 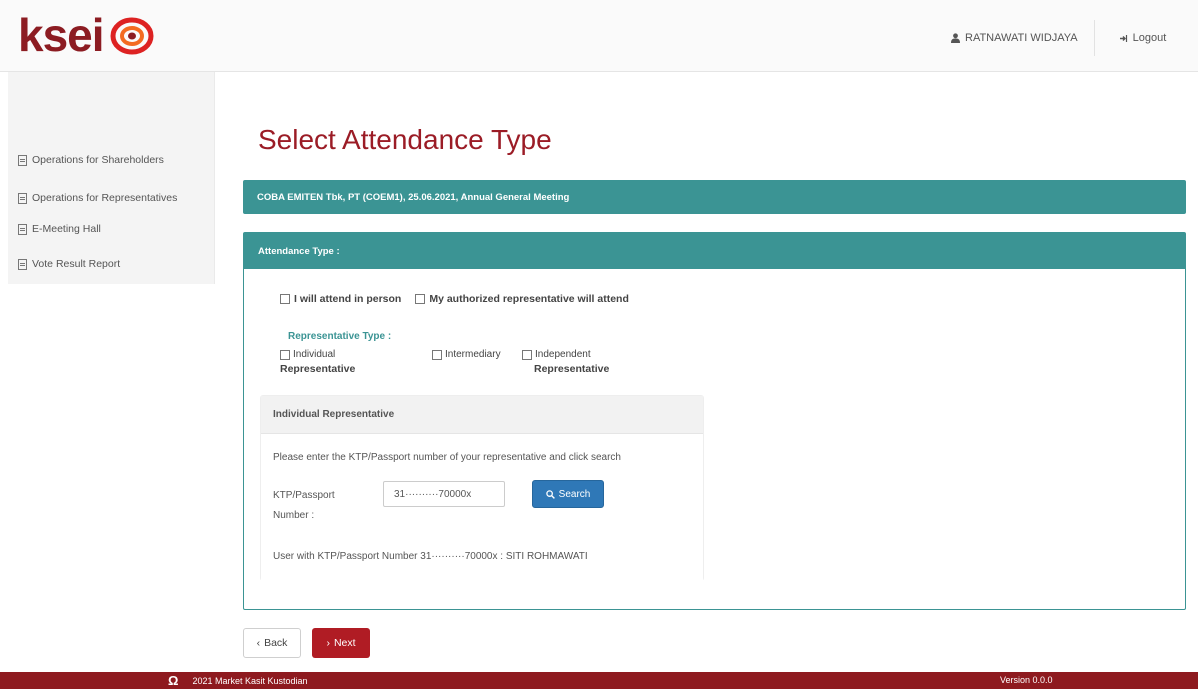 What do you see at coordinates (955, 38) in the screenshot?
I see `user-icon` at bounding box center [955, 38].